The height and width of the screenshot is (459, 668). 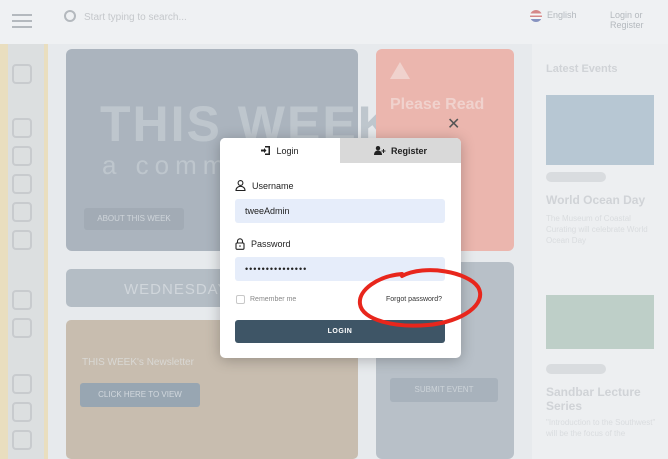 I want to click on tab-login: Login, so click(x=280, y=150).